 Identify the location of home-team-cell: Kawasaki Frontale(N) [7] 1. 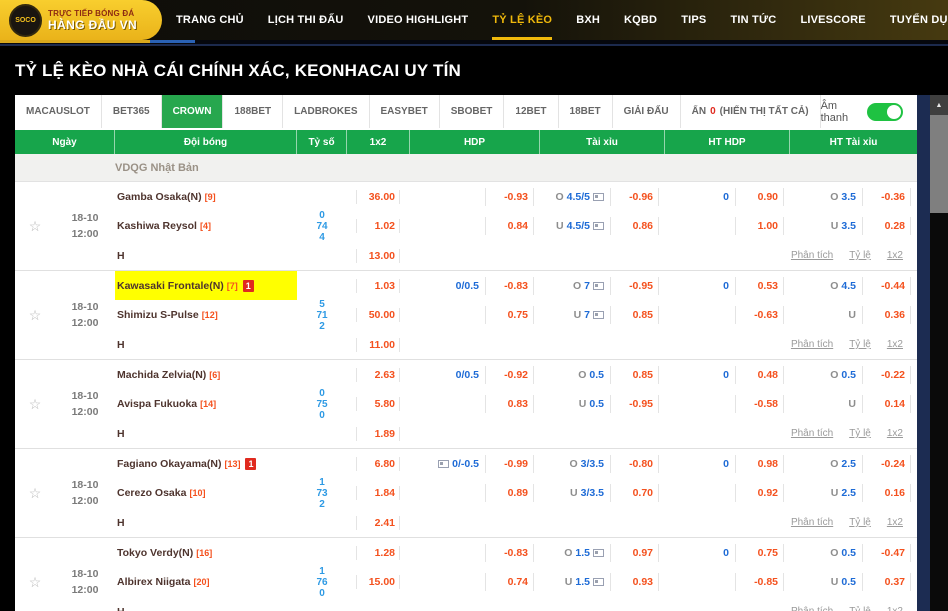
(206, 285).